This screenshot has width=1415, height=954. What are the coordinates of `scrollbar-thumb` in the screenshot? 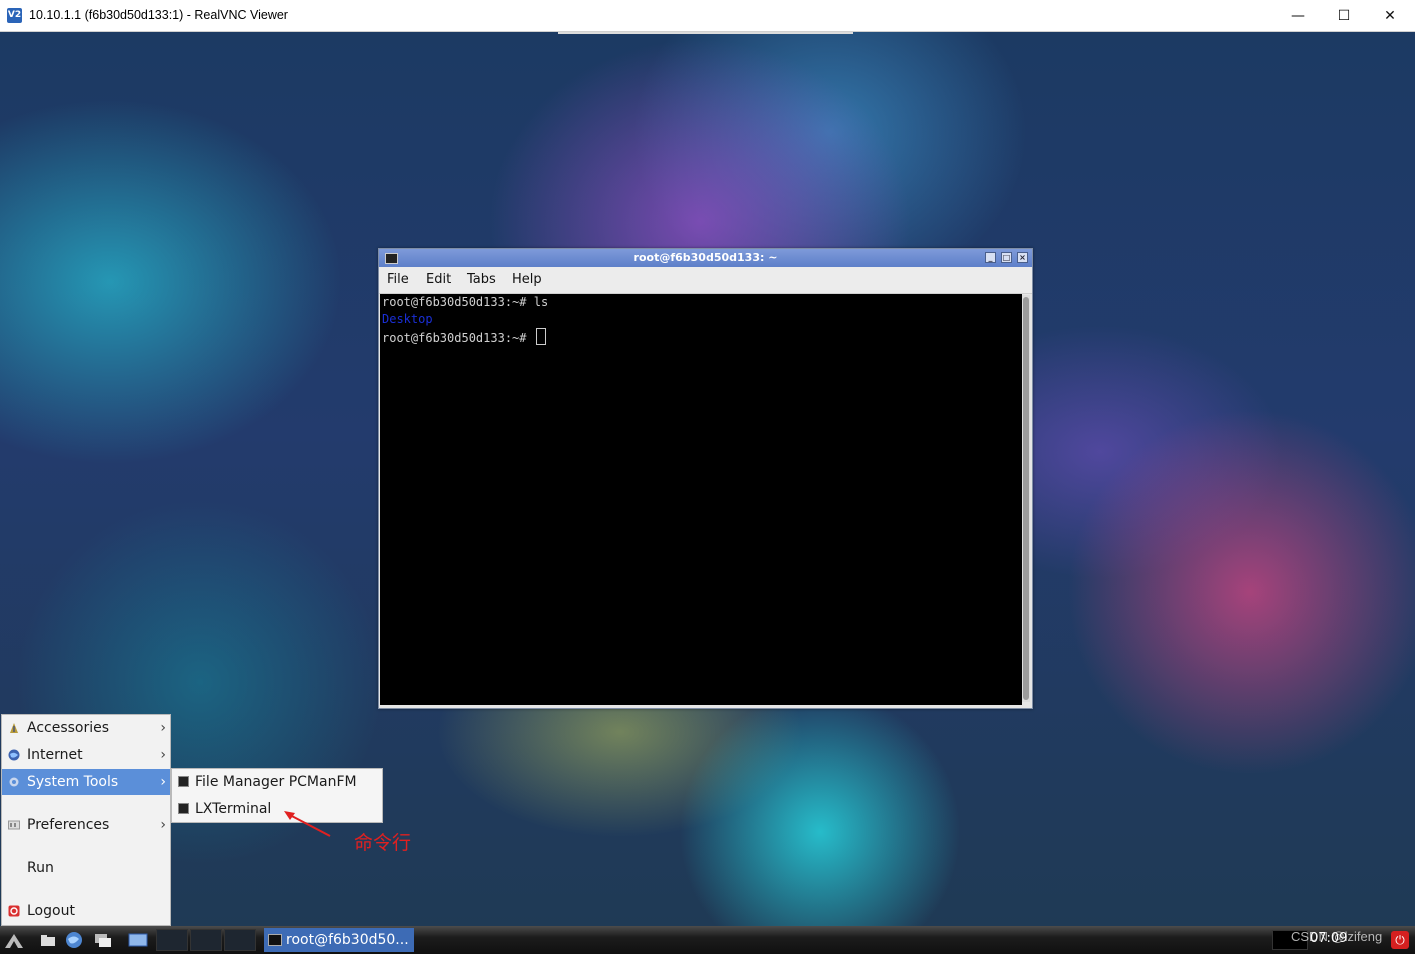 It's located at (1026, 498).